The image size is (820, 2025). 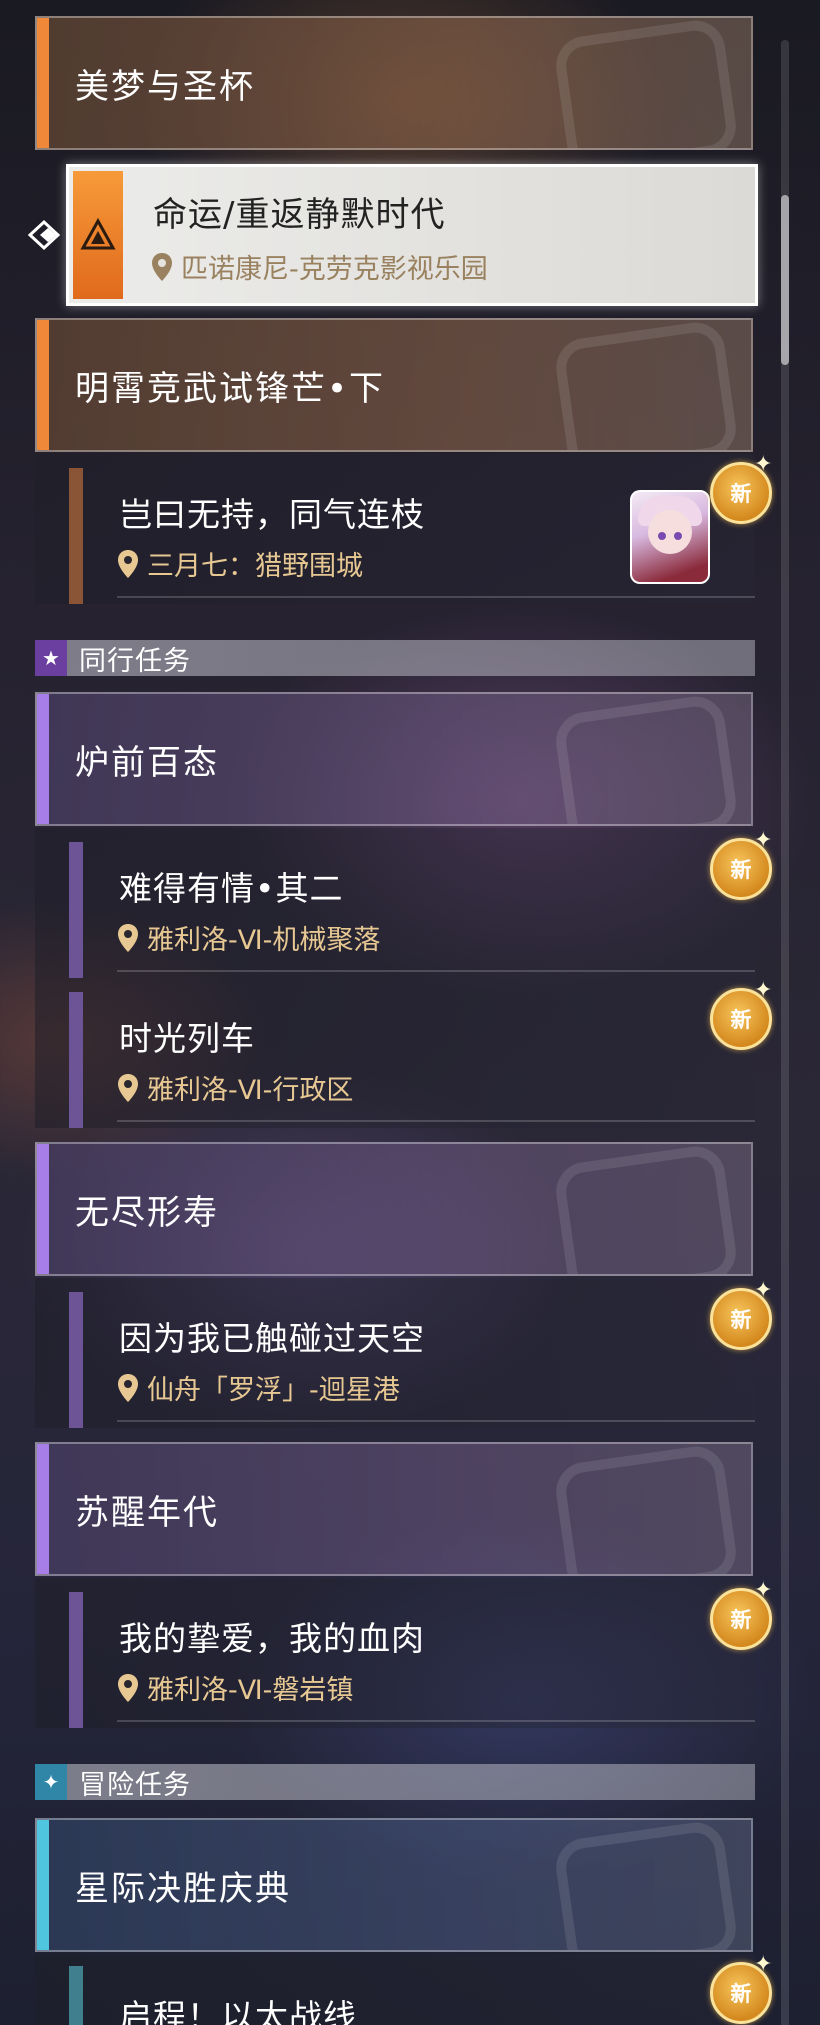 What do you see at coordinates (250, 1690) in the screenshot?
I see `quest-location-text: 雅利洛-Ⅵ-磐岩镇` at bounding box center [250, 1690].